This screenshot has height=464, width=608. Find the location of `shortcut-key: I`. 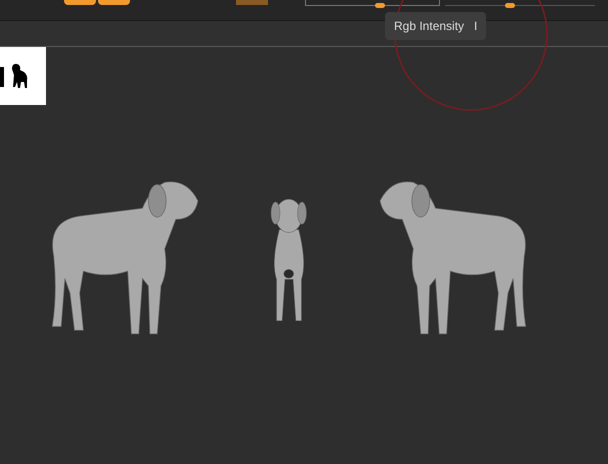

shortcut-key: I is located at coordinates (476, 26).